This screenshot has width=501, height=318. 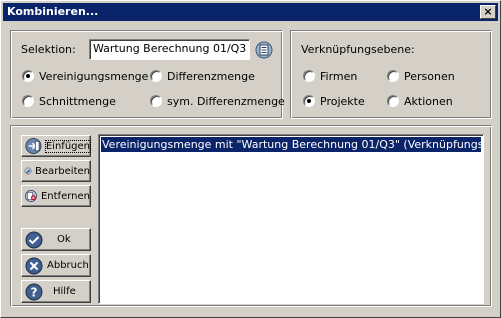 What do you see at coordinates (34, 239) in the screenshot?
I see `checkmark-icon` at bounding box center [34, 239].